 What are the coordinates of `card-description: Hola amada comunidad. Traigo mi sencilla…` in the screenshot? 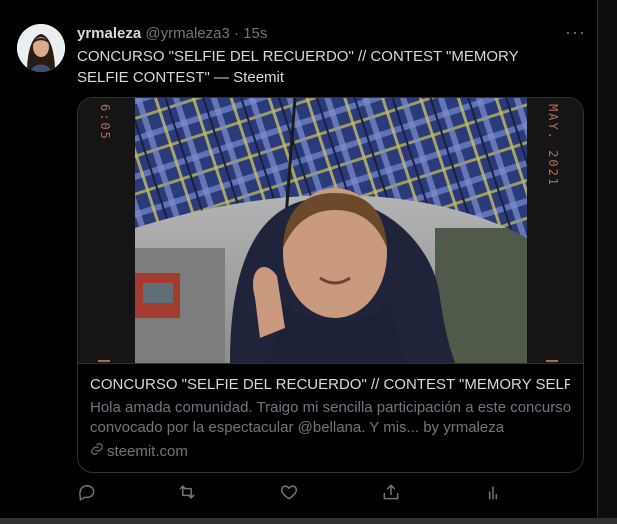 It's located at (331, 417).